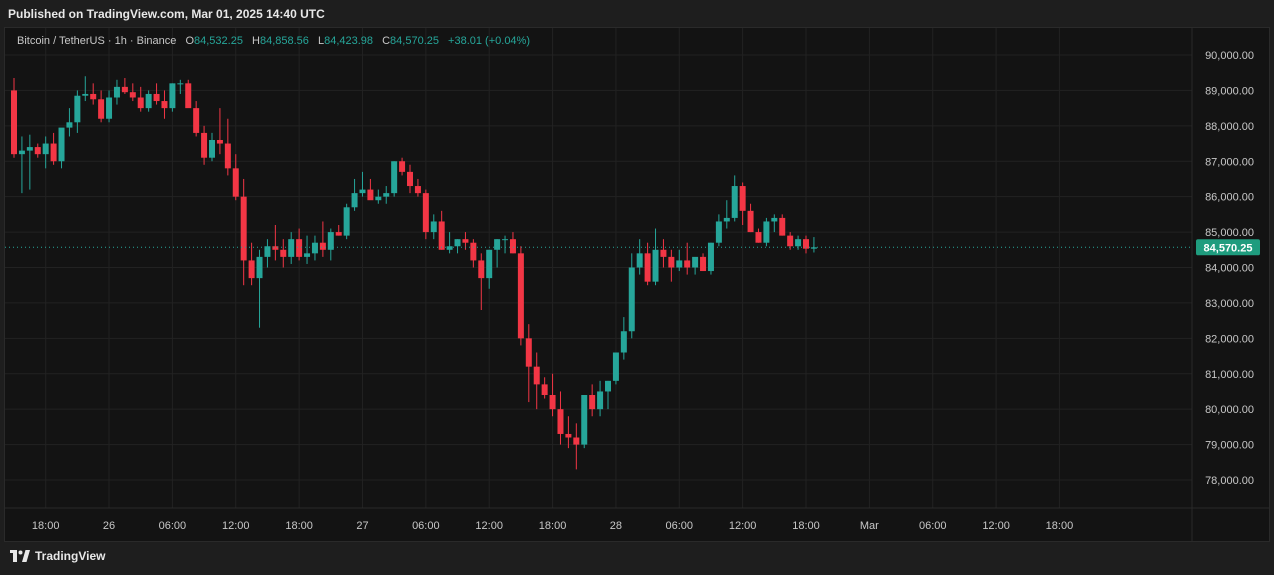 The image size is (1274, 575). I want to click on tradingview-brand: TradingView, so click(57, 556).